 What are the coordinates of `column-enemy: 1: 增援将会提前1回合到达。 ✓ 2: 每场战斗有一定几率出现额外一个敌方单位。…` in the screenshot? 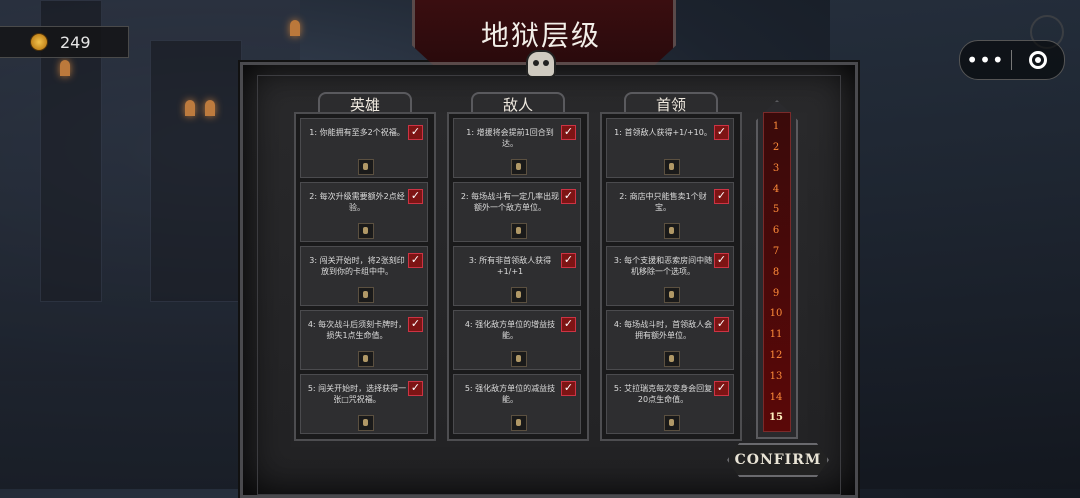 It's located at (518, 276).